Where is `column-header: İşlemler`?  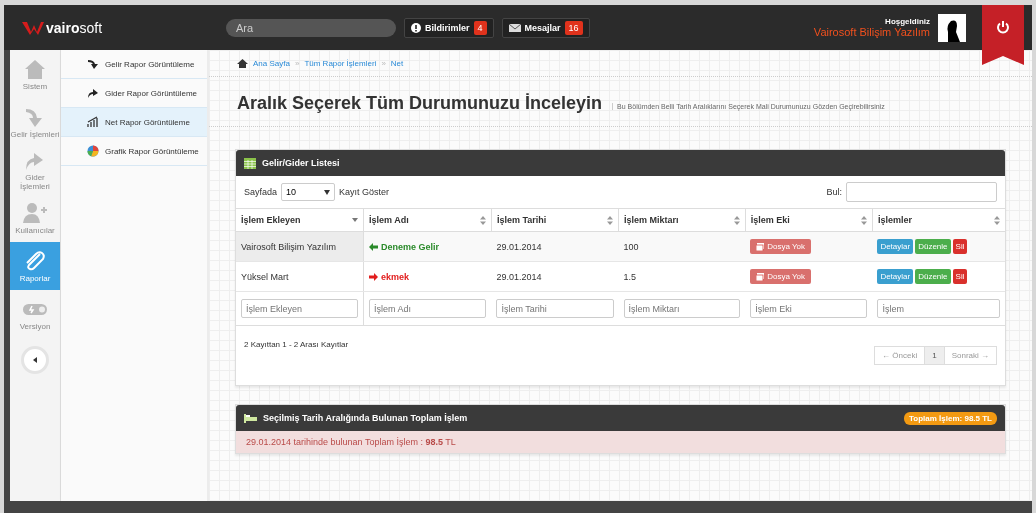 column-header: İşlemler is located at coordinates (938, 220).